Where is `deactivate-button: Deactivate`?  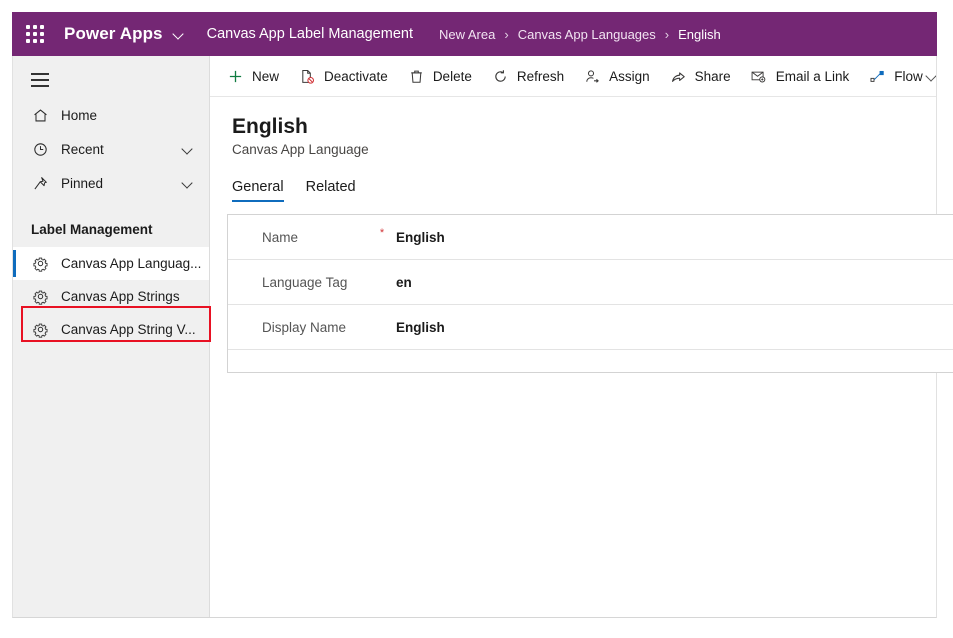
deactivate-button: Deactivate is located at coordinates (343, 76).